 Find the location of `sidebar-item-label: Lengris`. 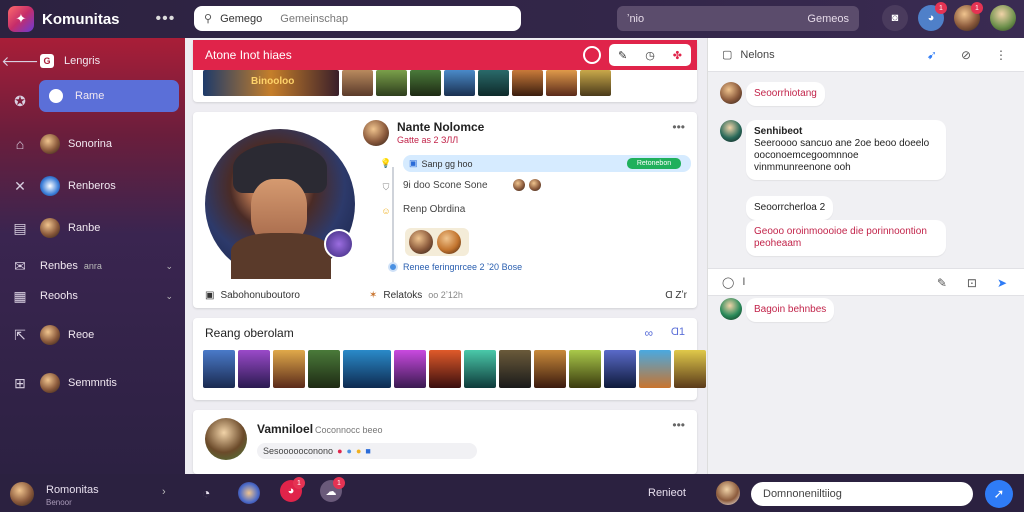

sidebar-item-label: Lengris is located at coordinates (82, 61).